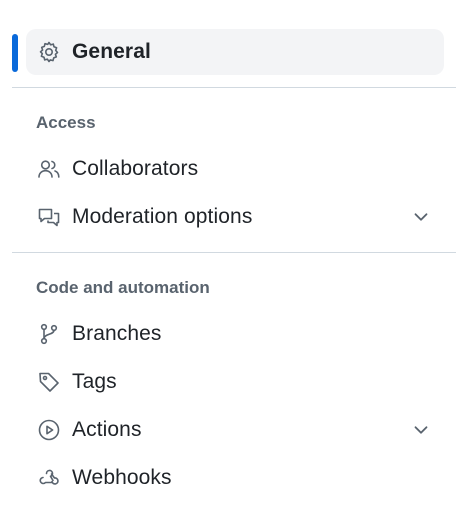 This screenshot has width=462, height=512. I want to click on sidebar-item-moderation-options: Moderation options, so click(235, 217).